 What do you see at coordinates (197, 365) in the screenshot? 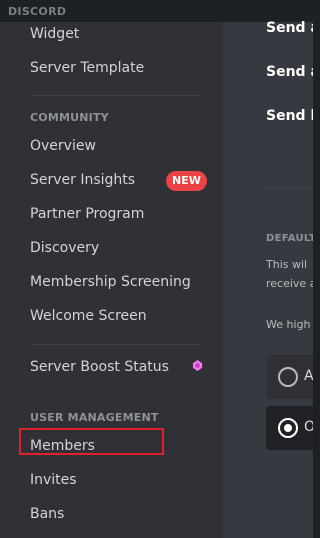
I see `boost-gem-icon` at bounding box center [197, 365].